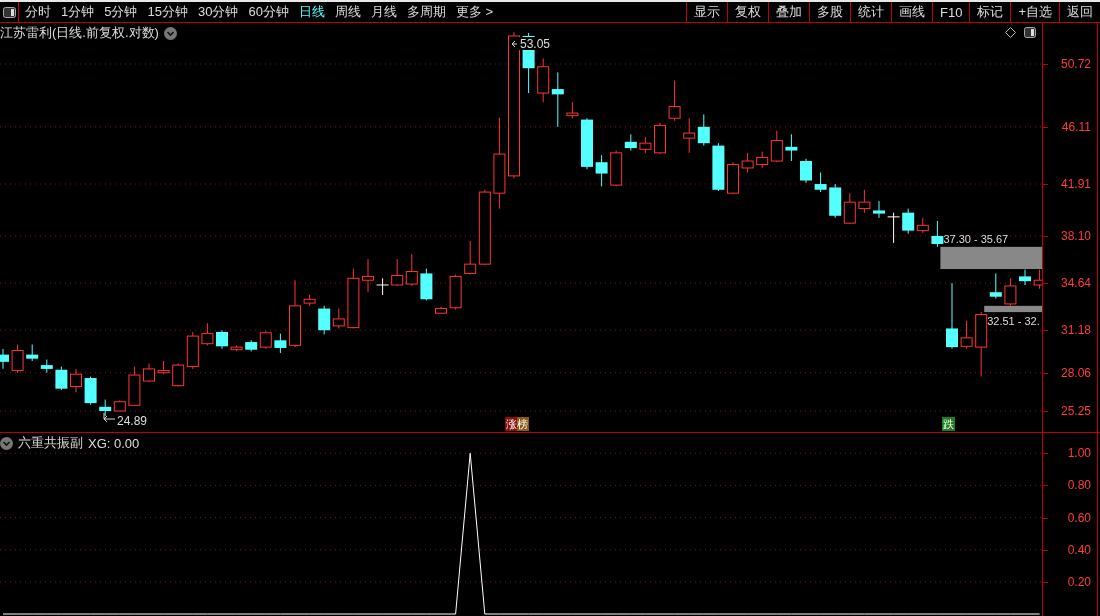 The image size is (1100, 616). What do you see at coordinates (1079, 549) in the screenshot?
I see `value-axis-label: 0.40` at bounding box center [1079, 549].